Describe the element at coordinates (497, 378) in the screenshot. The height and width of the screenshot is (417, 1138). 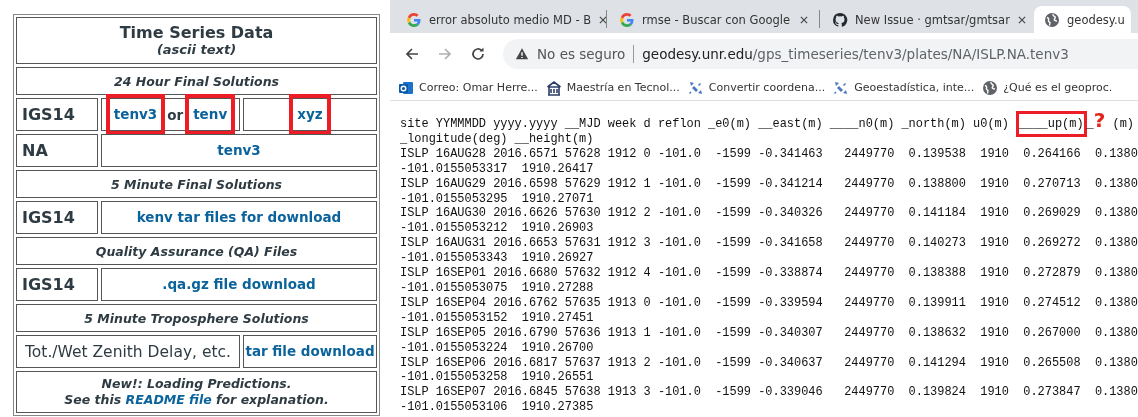
I see `data-line: -101.0155053258 1910.26551` at that location.